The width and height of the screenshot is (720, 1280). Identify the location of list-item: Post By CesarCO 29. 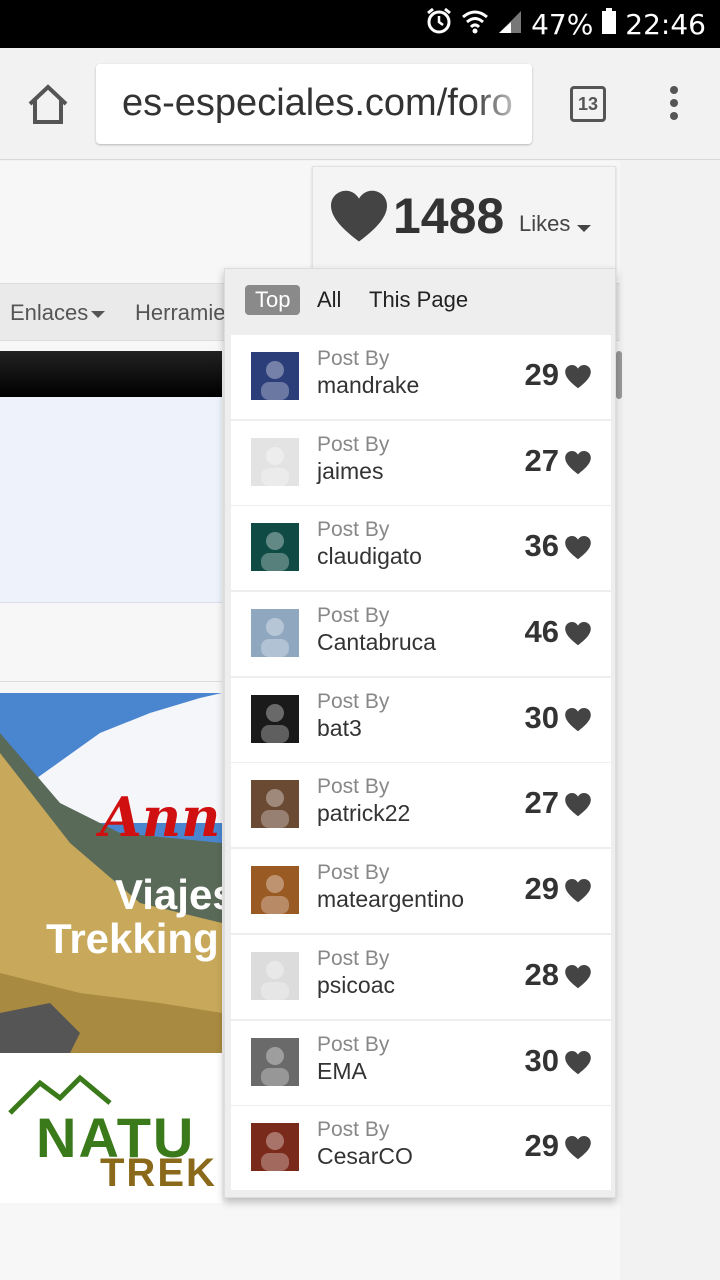
(421, 1148).